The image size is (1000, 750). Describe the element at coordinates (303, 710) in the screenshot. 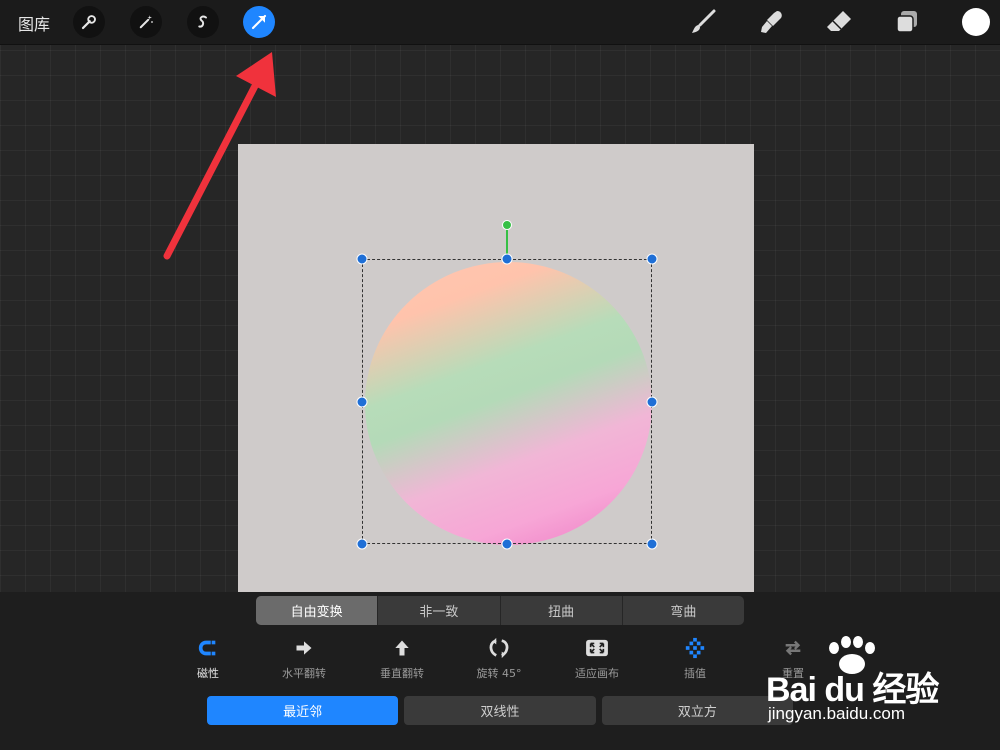

I see `interp-nearest-button: 最近邻` at that location.